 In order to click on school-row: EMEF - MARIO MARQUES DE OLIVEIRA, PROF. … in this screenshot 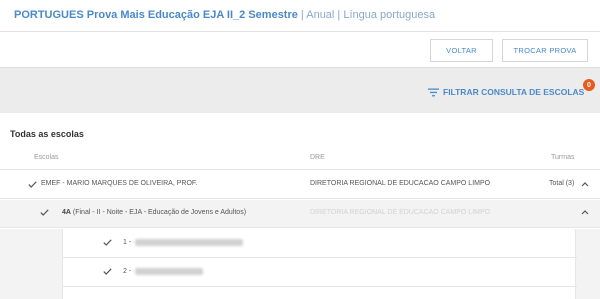, I will do `click(300, 184)`.